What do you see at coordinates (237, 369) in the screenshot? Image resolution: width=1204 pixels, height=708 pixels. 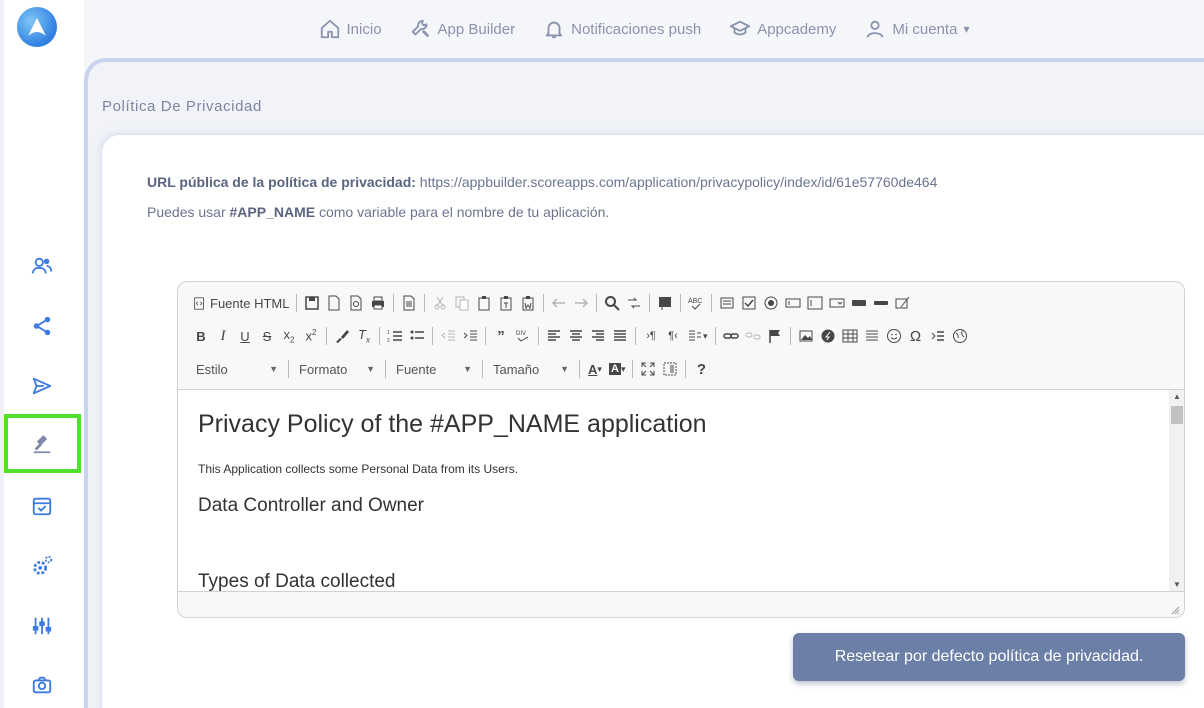 I see `style-combo: Estilo ▼` at bounding box center [237, 369].